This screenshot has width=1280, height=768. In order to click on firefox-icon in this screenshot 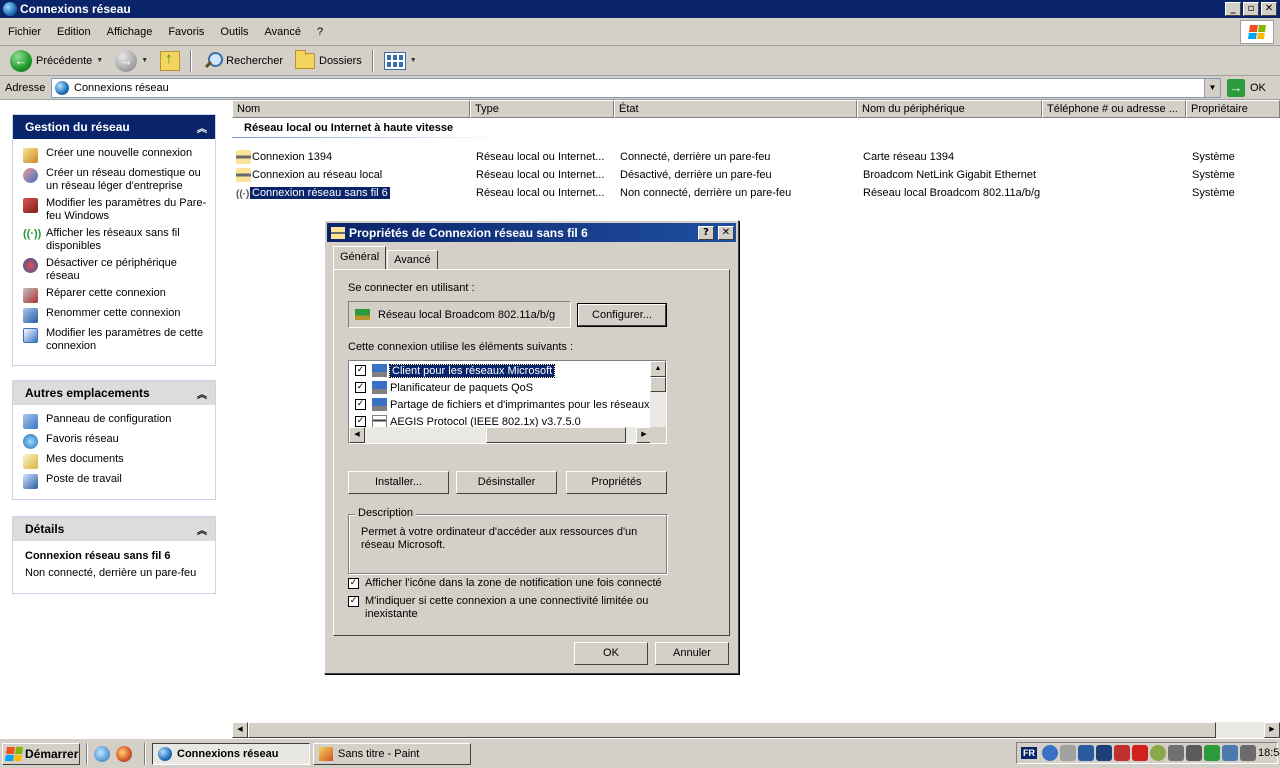, I will do `click(124, 753)`.